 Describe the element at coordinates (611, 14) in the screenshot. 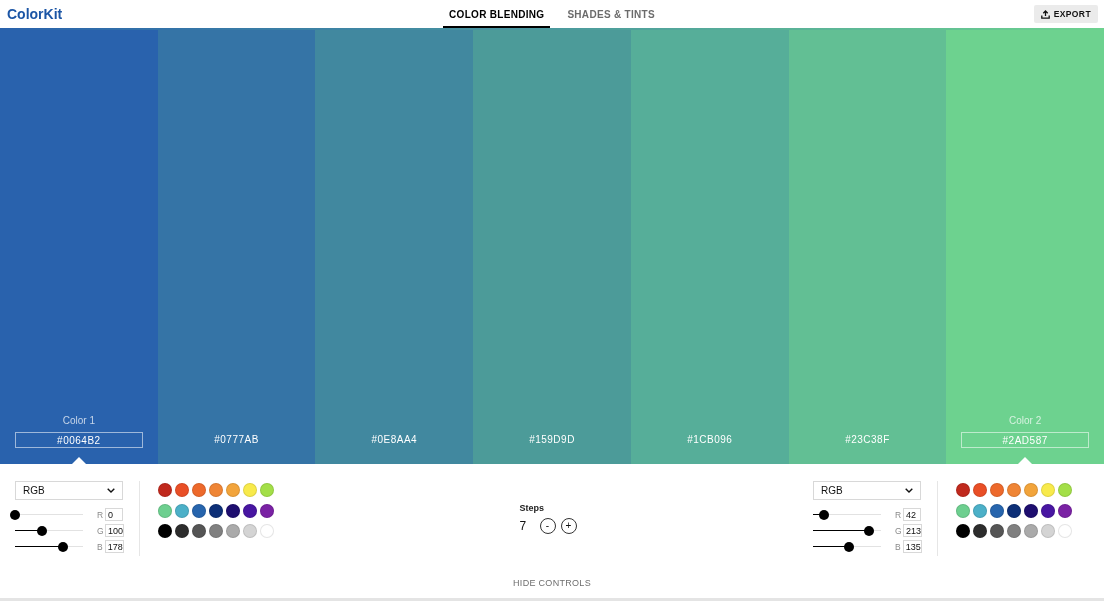

I see `nav-tab: SHADES & TINTS` at that location.